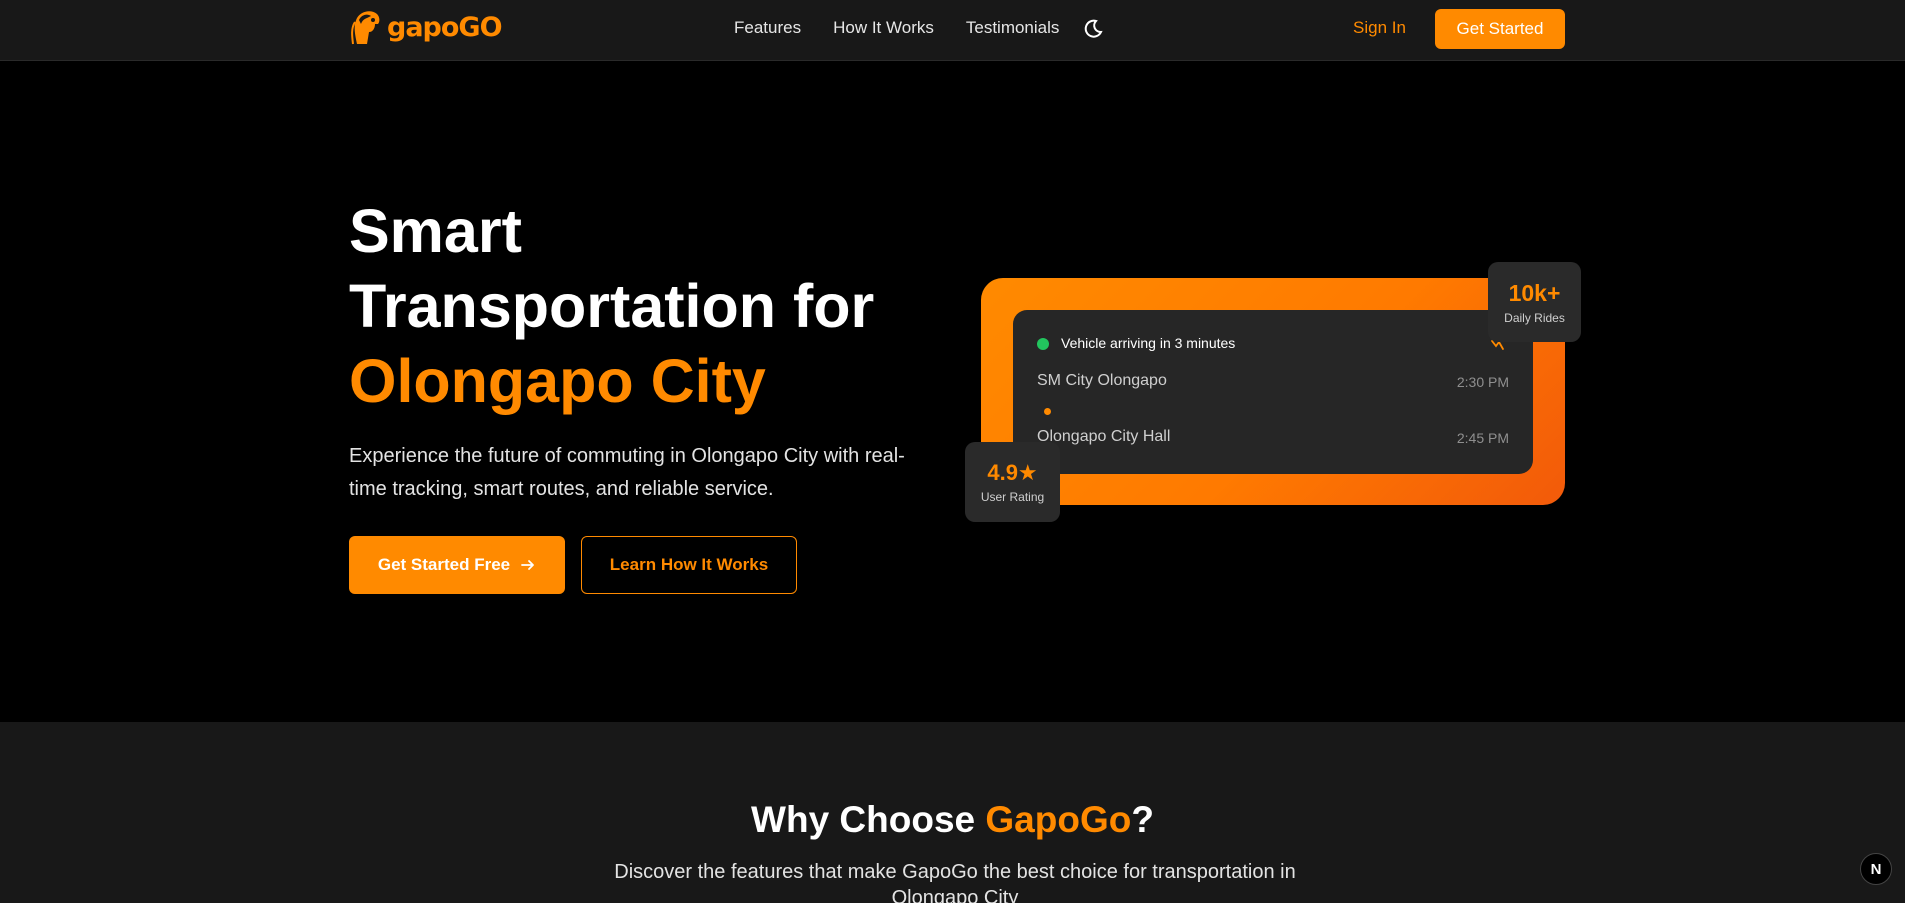  Describe the element at coordinates (689, 565) in the screenshot. I see `learn-how-it-works-button: Learn How It Works` at that location.